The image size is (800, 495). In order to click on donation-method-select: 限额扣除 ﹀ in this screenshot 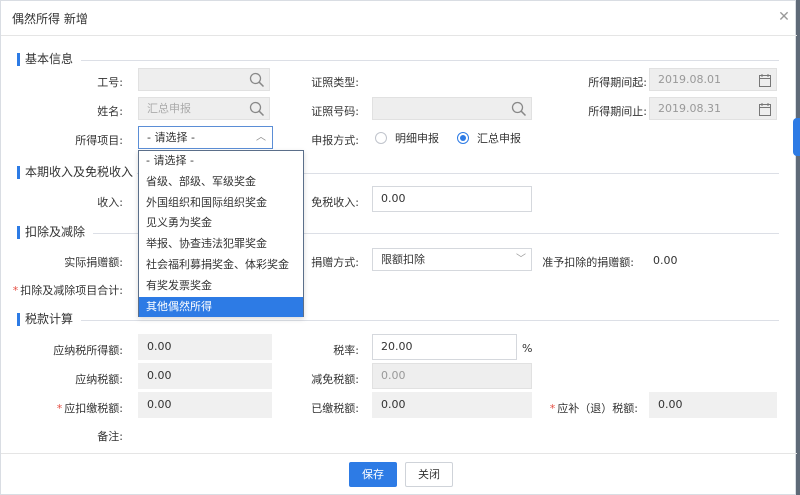, I will do `click(452, 259)`.